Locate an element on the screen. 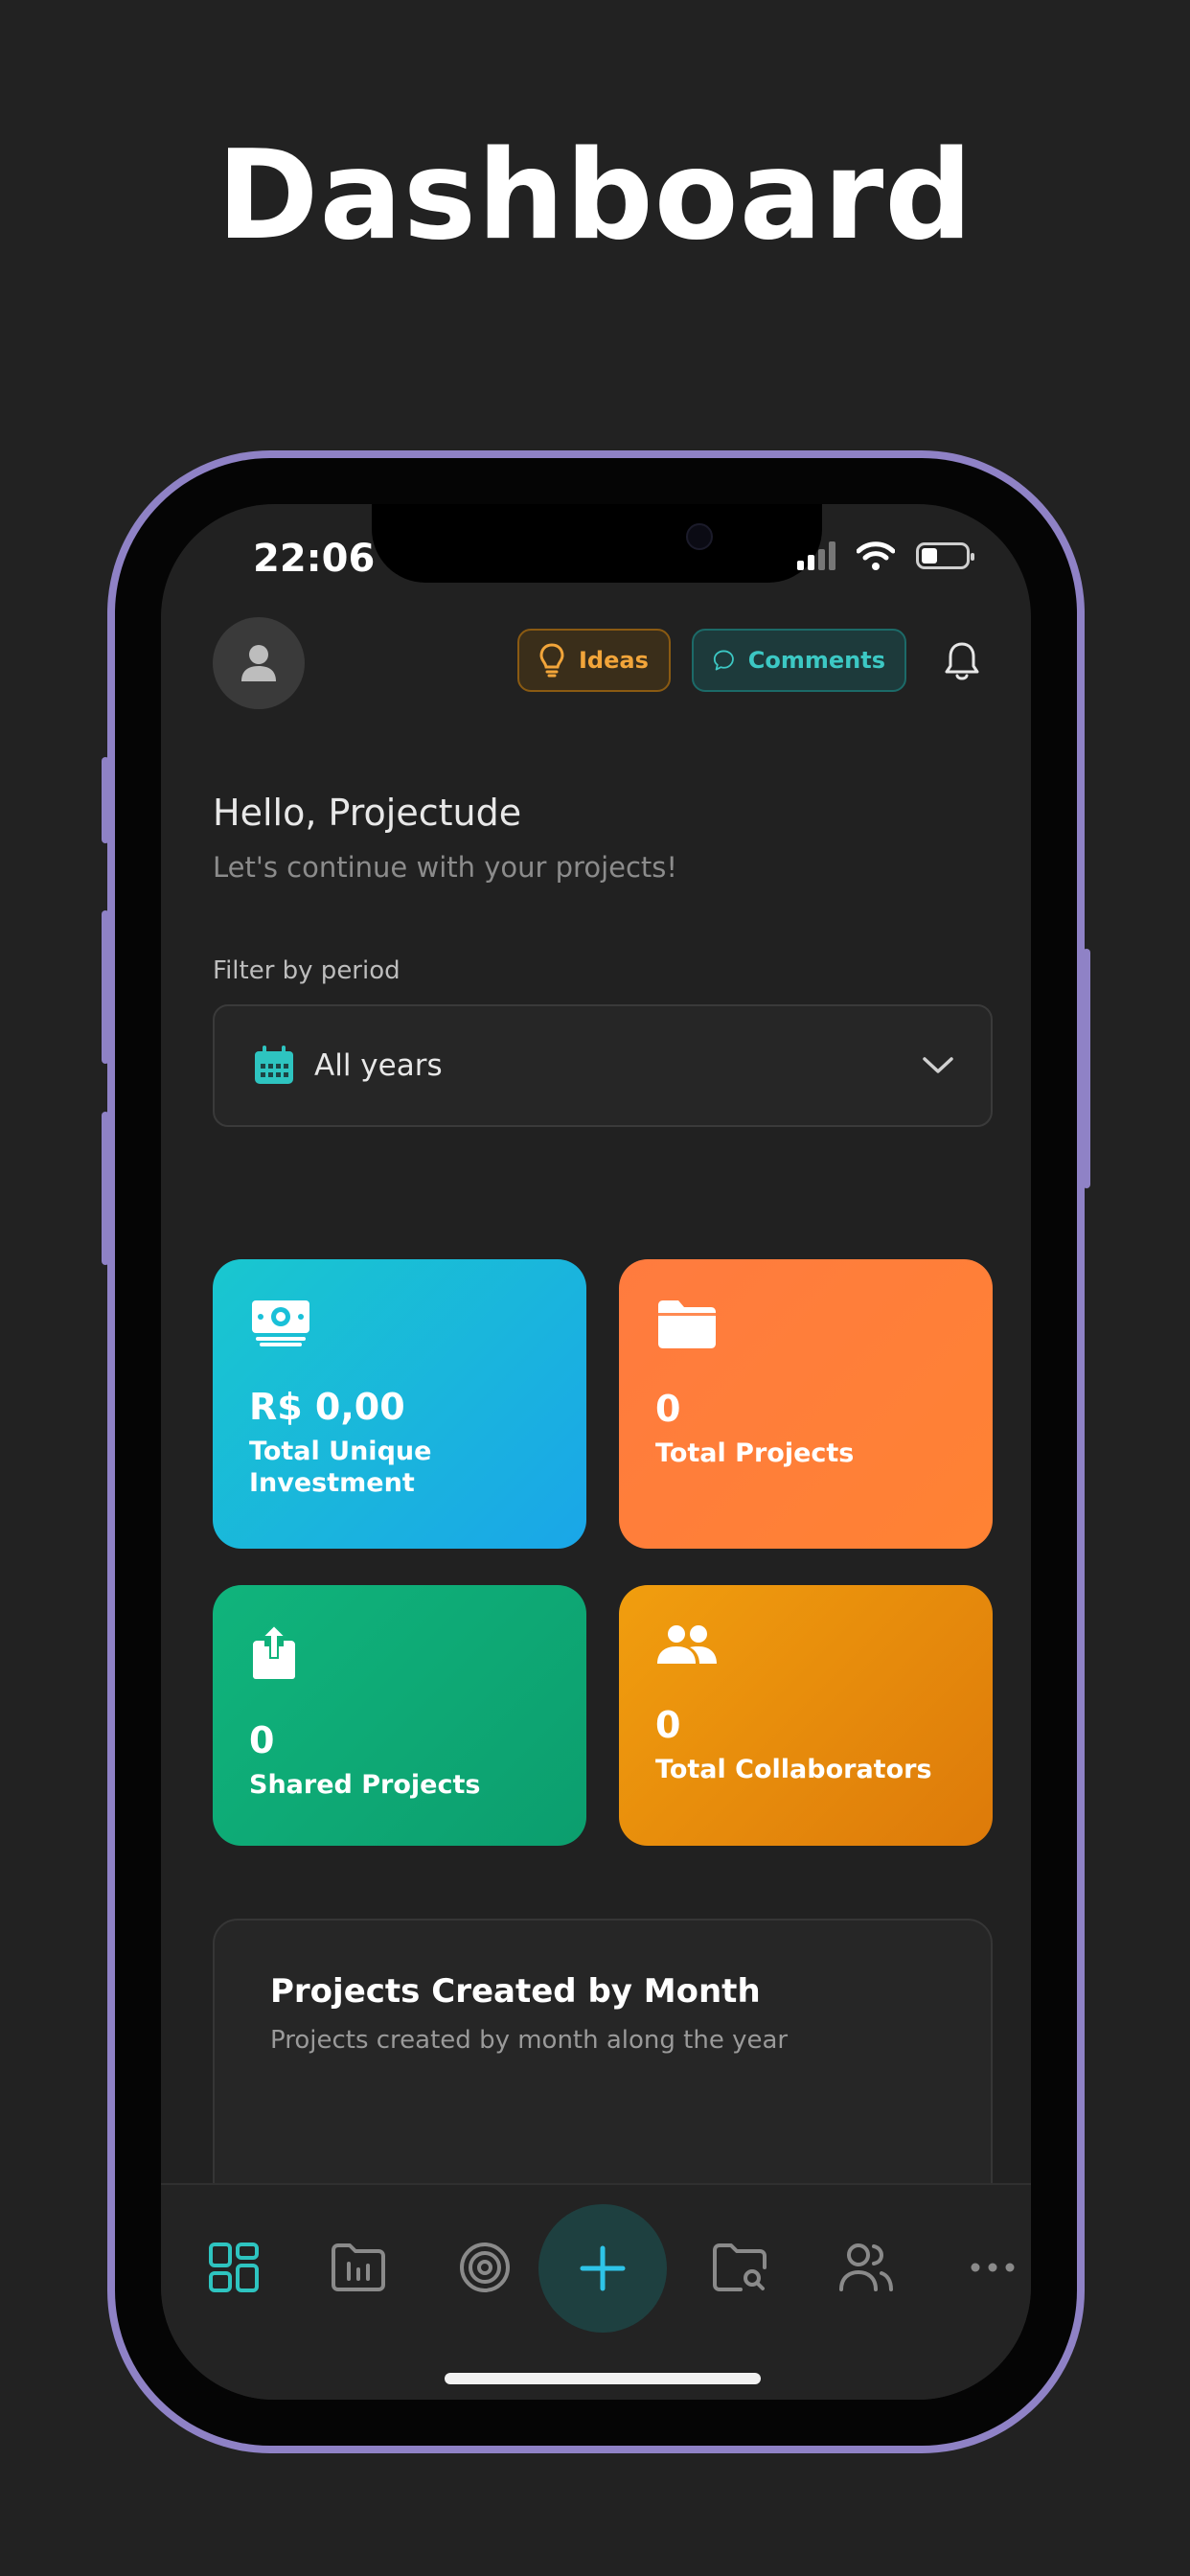  chat-bubble-icon is located at coordinates (724, 660).